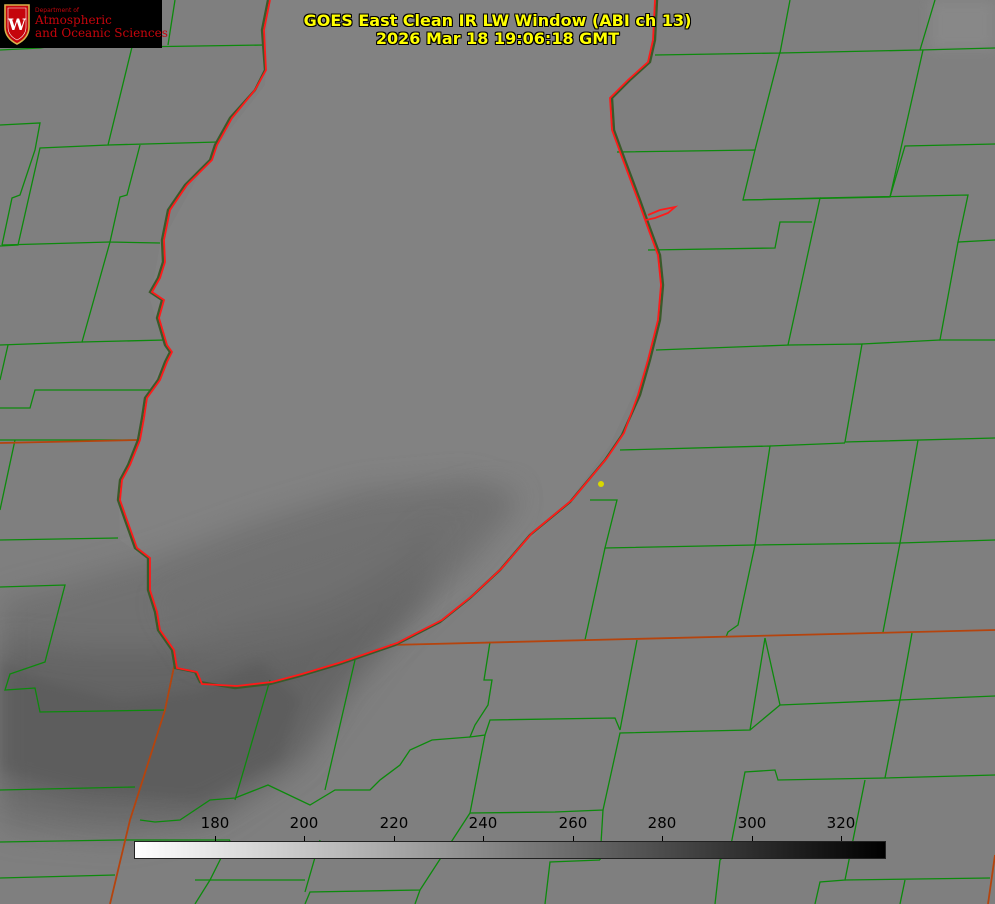  What do you see at coordinates (841, 823) in the screenshot?
I see `colorbar-tick-label: 320` at bounding box center [841, 823].